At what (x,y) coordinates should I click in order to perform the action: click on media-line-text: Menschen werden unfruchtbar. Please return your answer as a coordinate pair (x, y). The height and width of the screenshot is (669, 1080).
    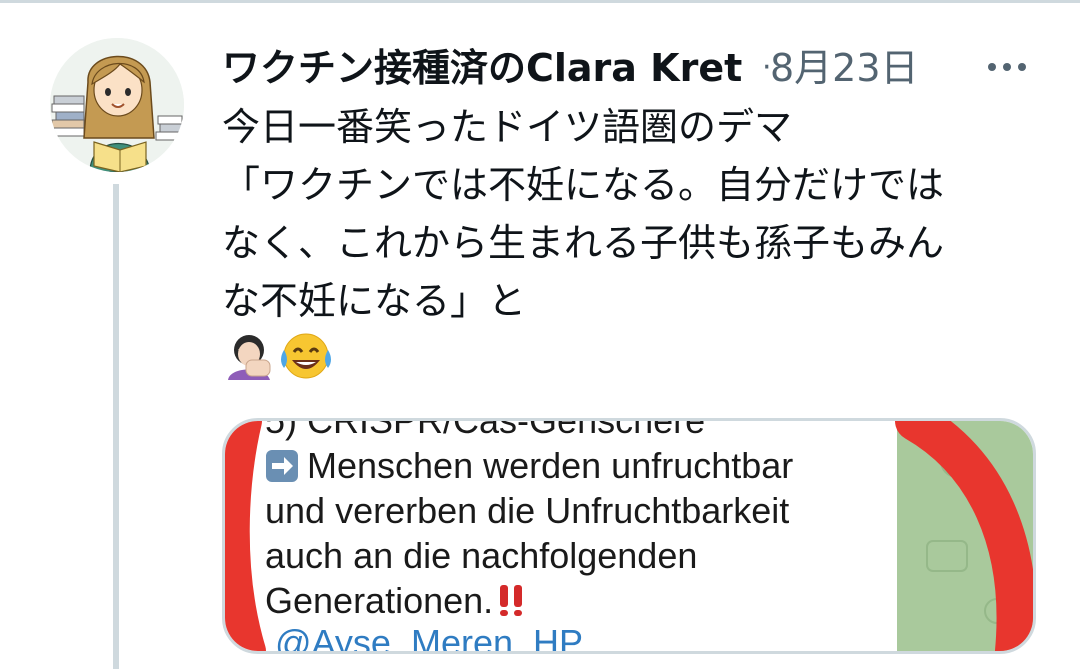
    Looking at the image, I should click on (550, 465).